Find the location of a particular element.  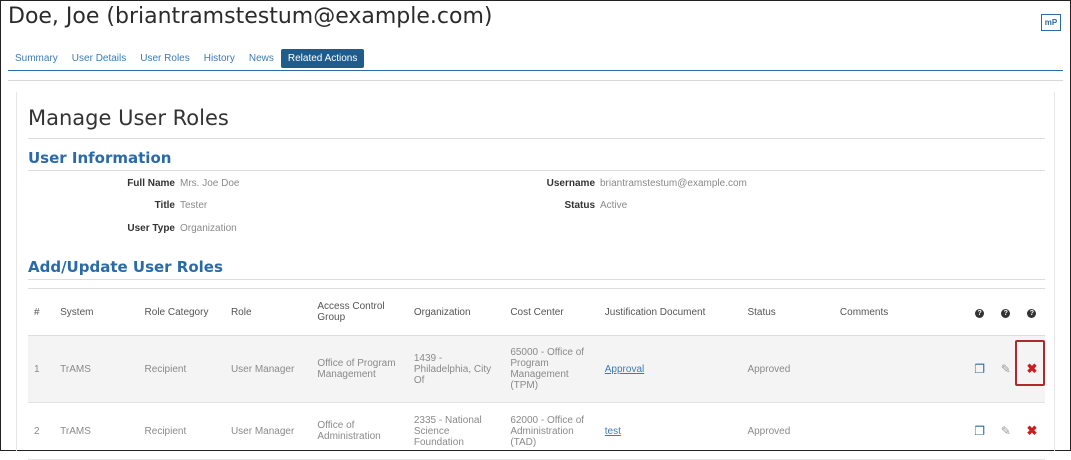

column-header-edit: ? is located at coordinates (1005, 312).